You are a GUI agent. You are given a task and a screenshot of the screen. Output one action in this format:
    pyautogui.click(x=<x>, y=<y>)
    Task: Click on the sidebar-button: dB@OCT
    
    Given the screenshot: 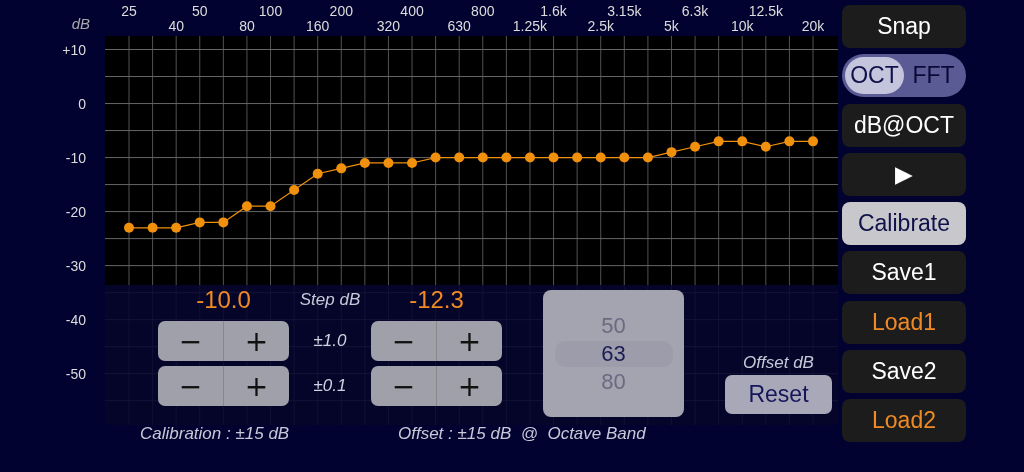 What is the action you would take?
    pyautogui.click(x=904, y=125)
    